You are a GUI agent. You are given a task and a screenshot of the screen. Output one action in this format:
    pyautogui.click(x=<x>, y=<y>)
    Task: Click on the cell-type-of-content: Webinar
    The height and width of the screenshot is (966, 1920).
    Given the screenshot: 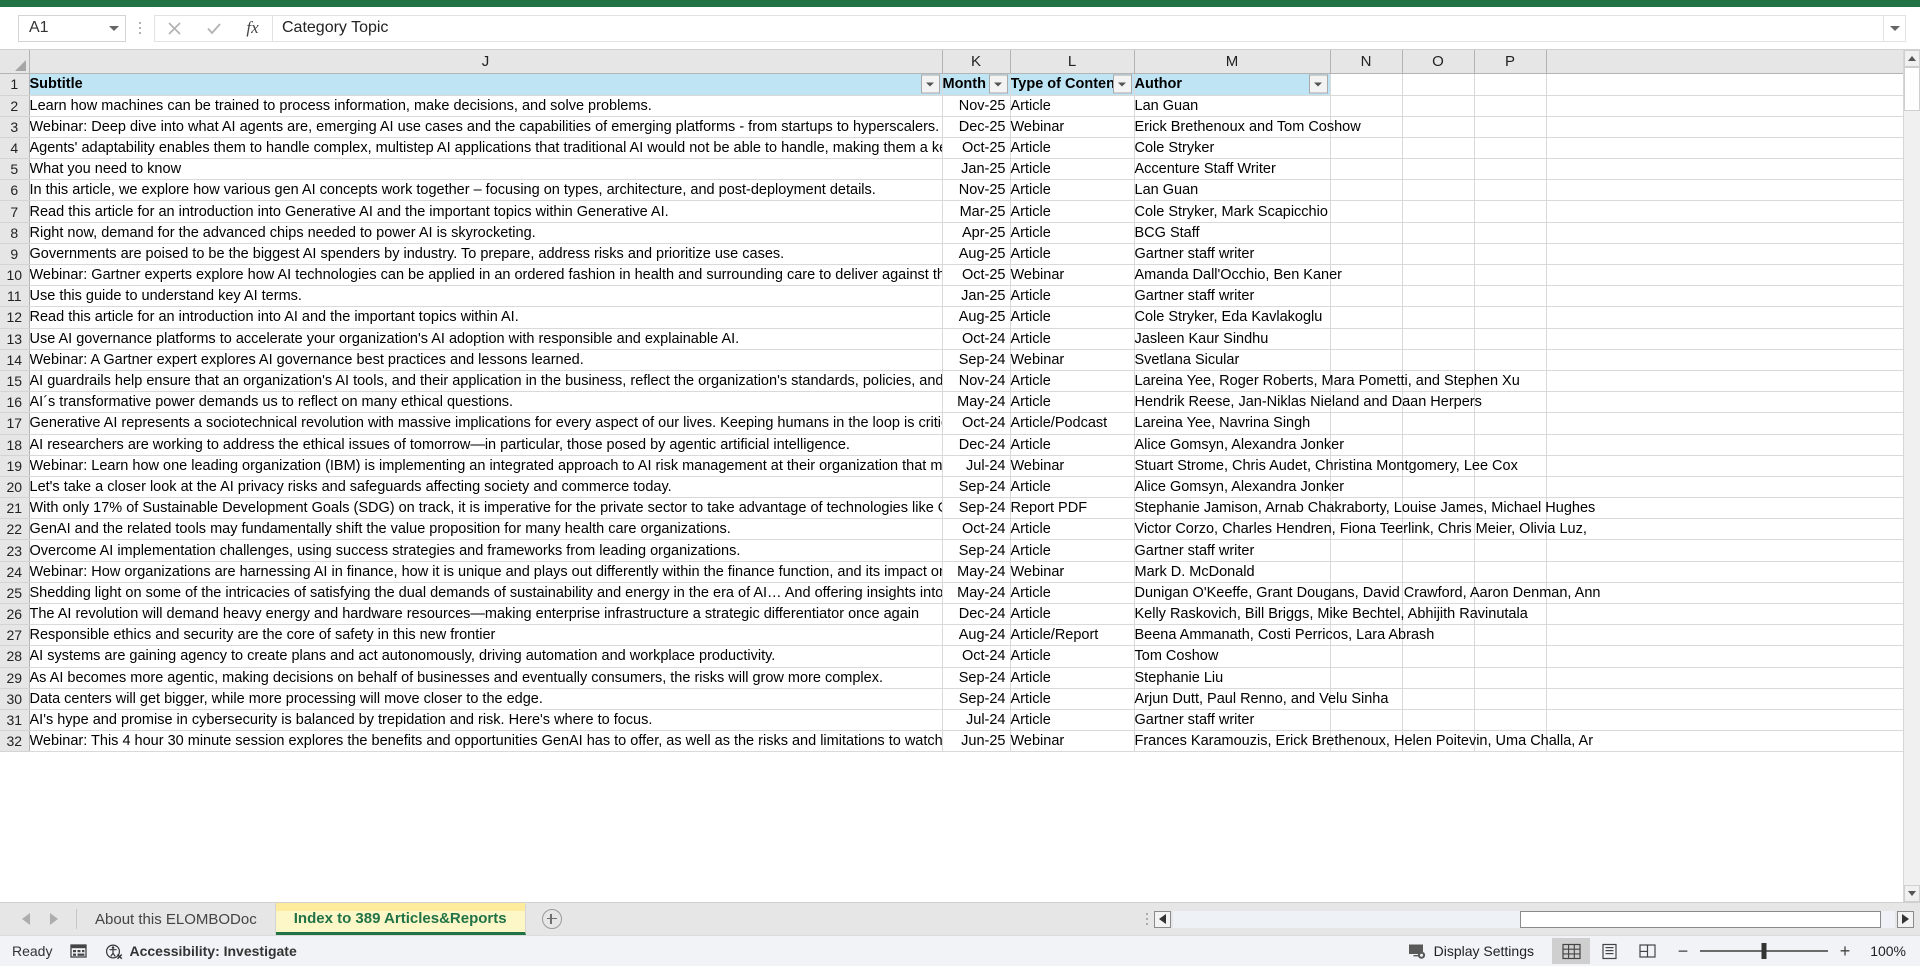 What is the action you would take?
    pyautogui.click(x=1072, y=741)
    